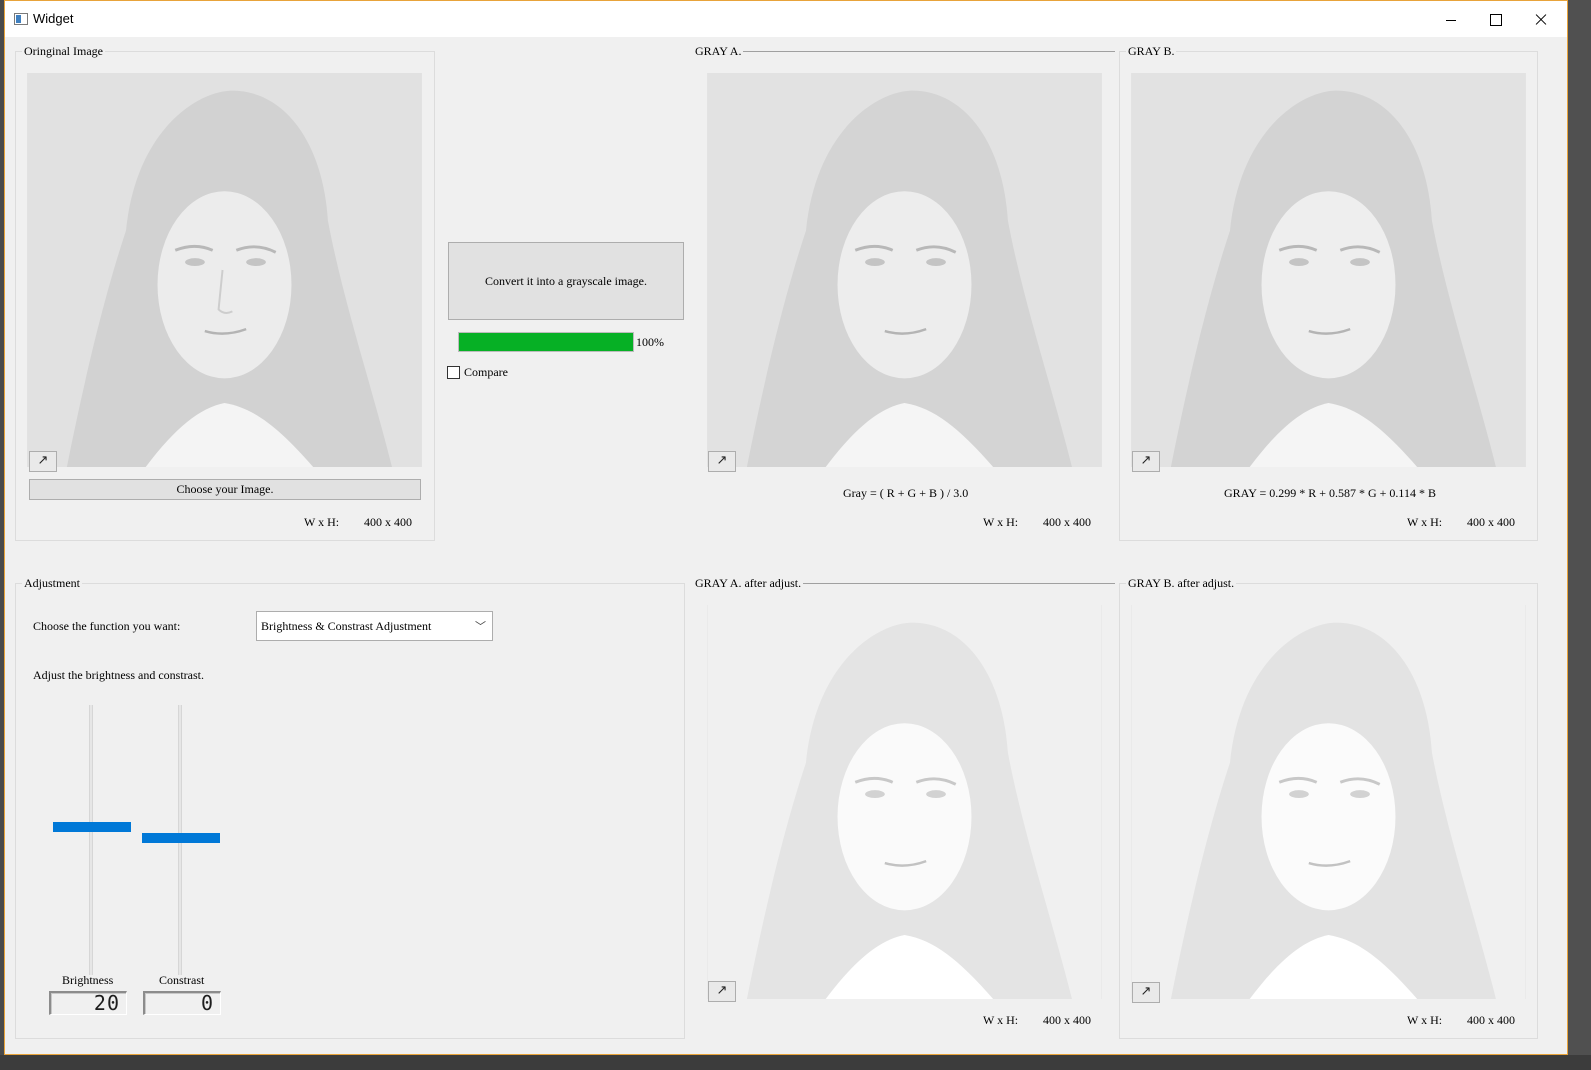 The width and height of the screenshot is (1591, 1070). What do you see at coordinates (480, 626) in the screenshot?
I see `chevron-down-icon: ﹀` at bounding box center [480, 626].